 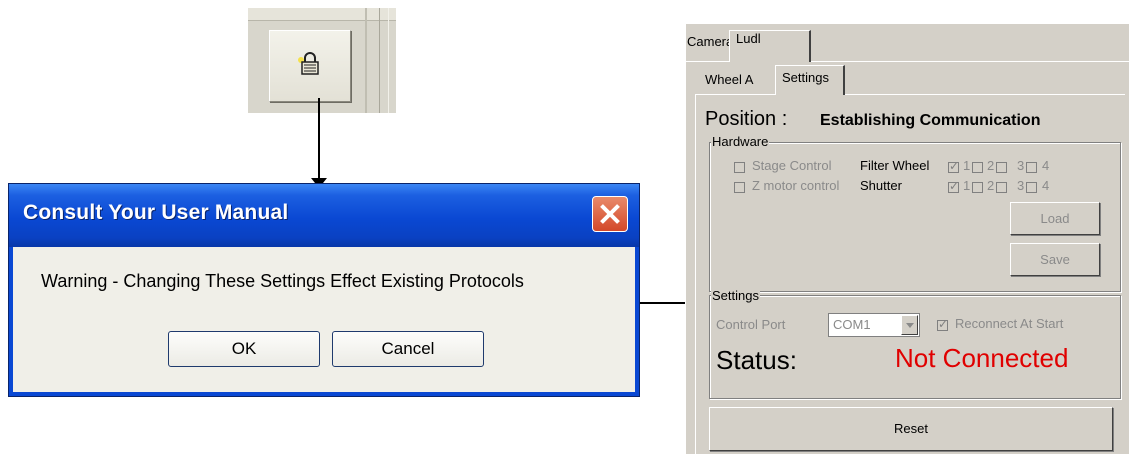 I want to click on dialog-titlebar: Consult Your User Manual, so click(x=324, y=215).